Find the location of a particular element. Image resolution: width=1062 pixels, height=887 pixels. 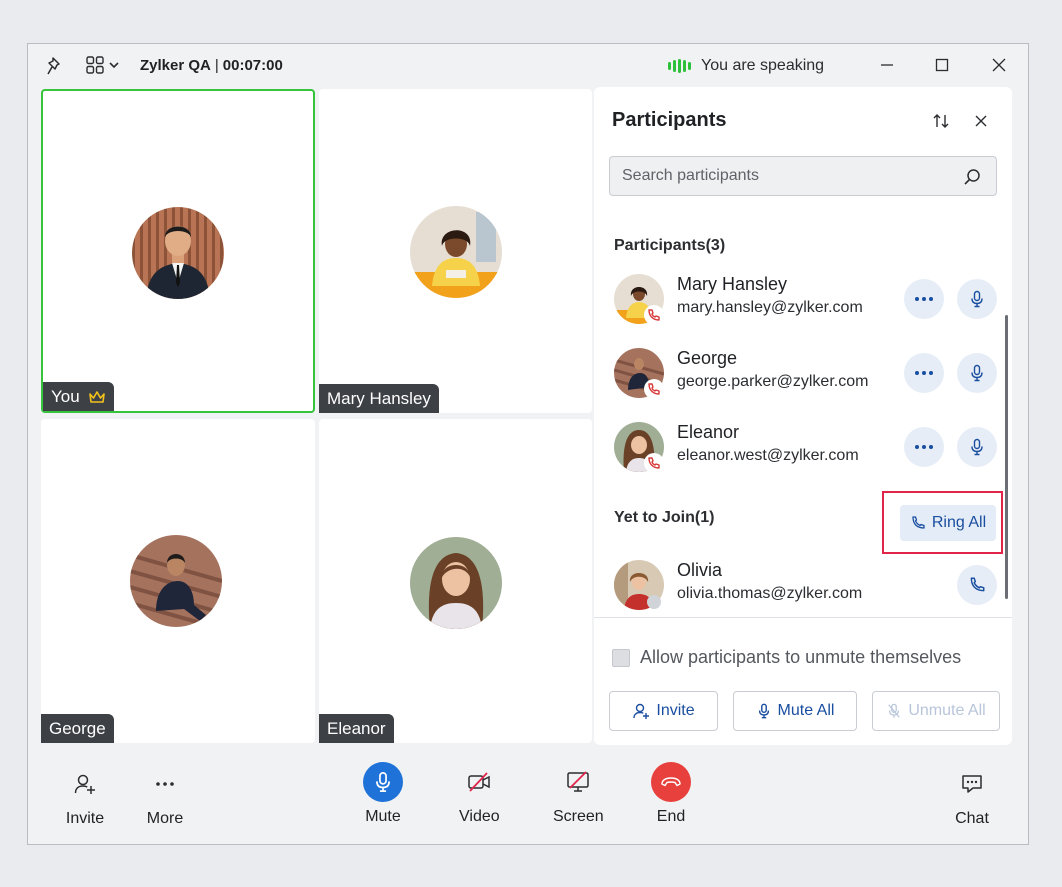

chevron-down-icon is located at coordinates (114, 65).